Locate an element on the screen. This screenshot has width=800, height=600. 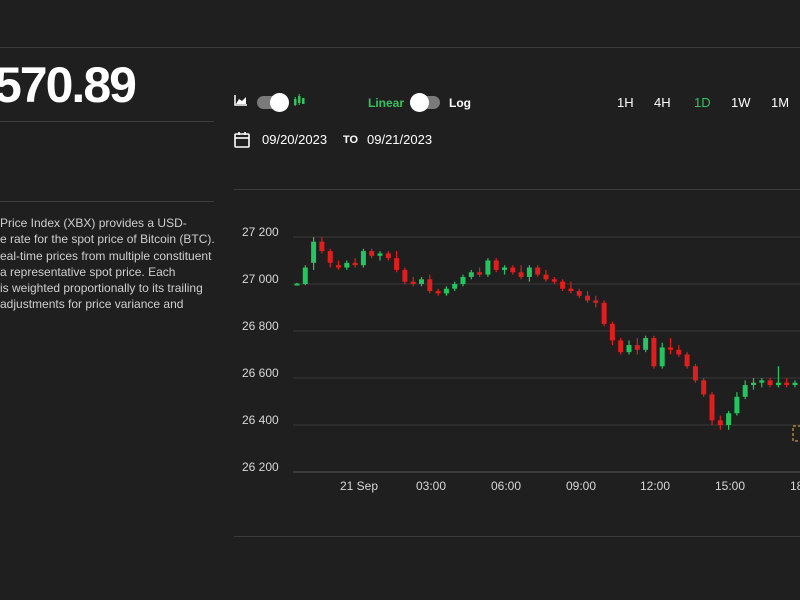
y-tick-label: 26 800 is located at coordinates (260, 326).